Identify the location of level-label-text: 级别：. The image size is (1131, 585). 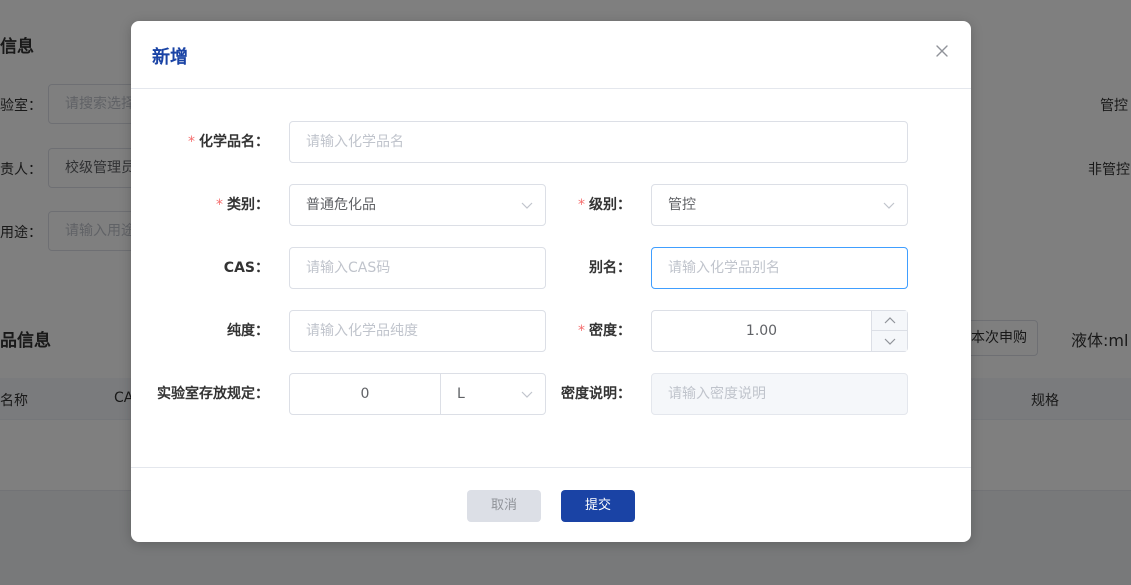
(610, 205).